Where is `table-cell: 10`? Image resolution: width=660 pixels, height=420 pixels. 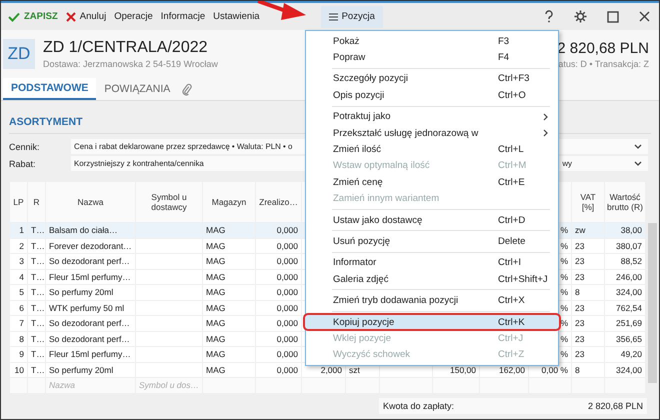 table-cell: 10 is located at coordinates (18, 369).